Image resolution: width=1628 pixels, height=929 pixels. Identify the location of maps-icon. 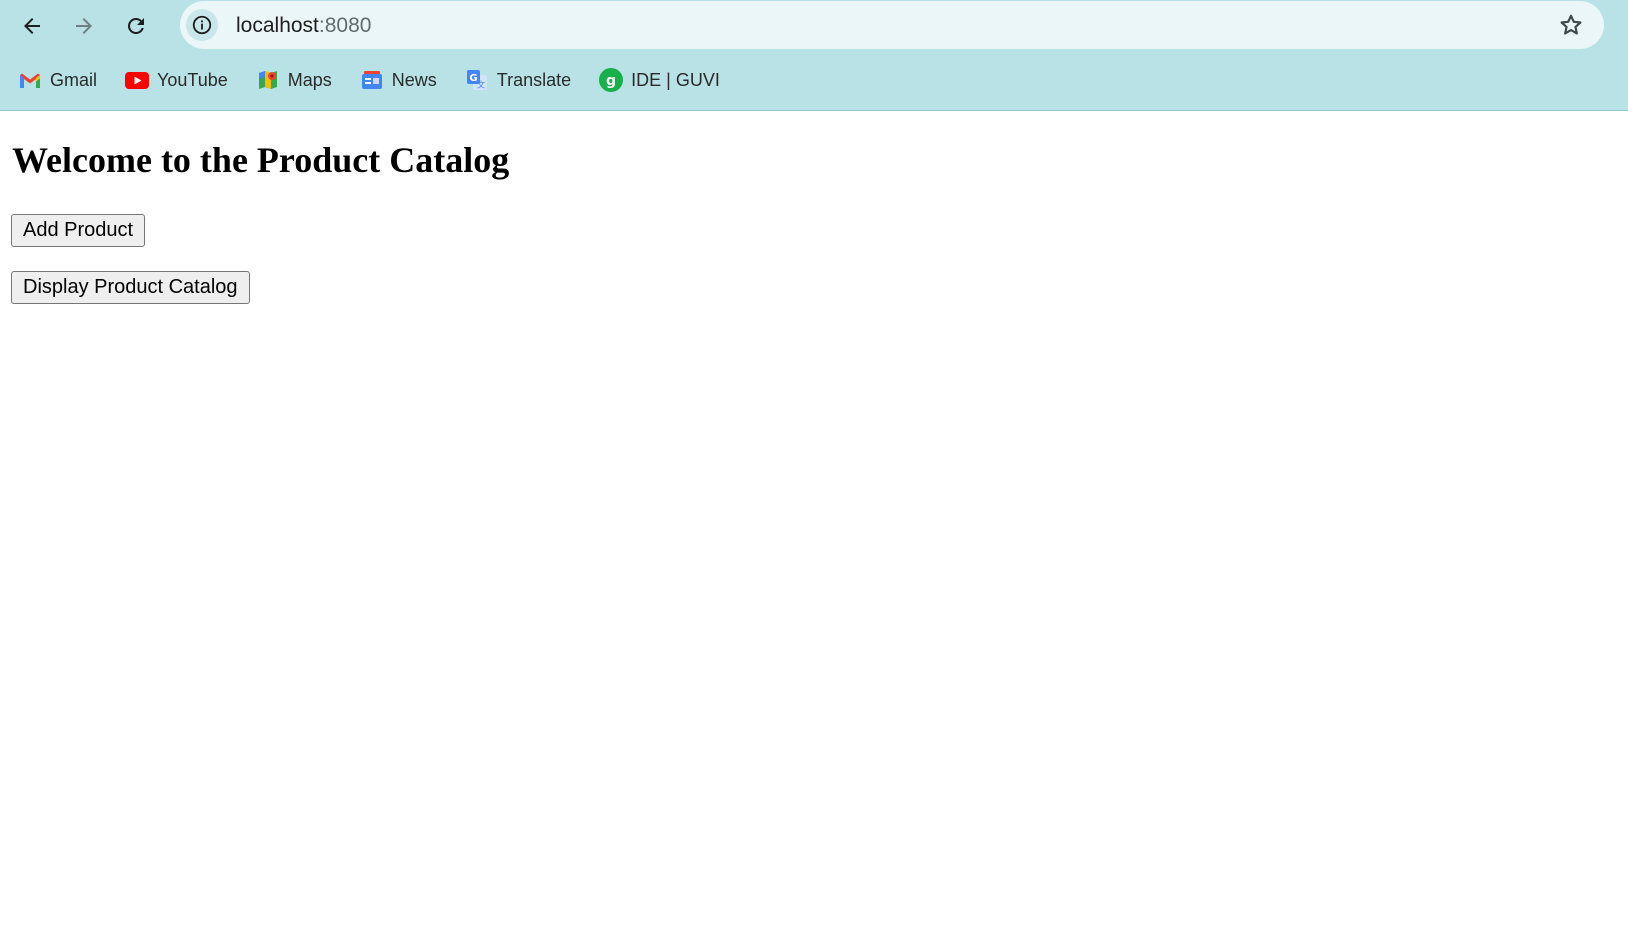
(268, 80).